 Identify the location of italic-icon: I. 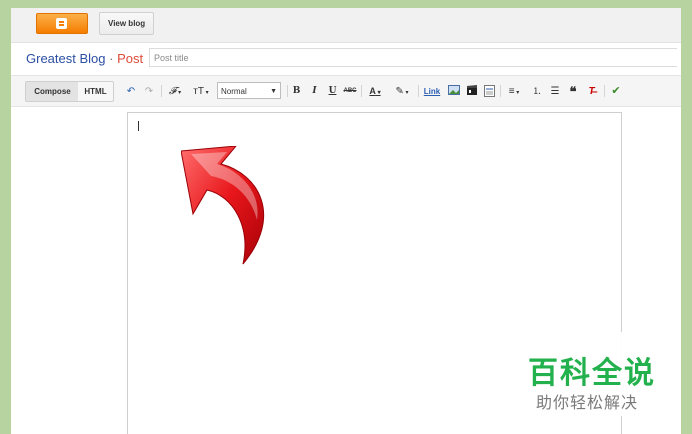
(314, 91).